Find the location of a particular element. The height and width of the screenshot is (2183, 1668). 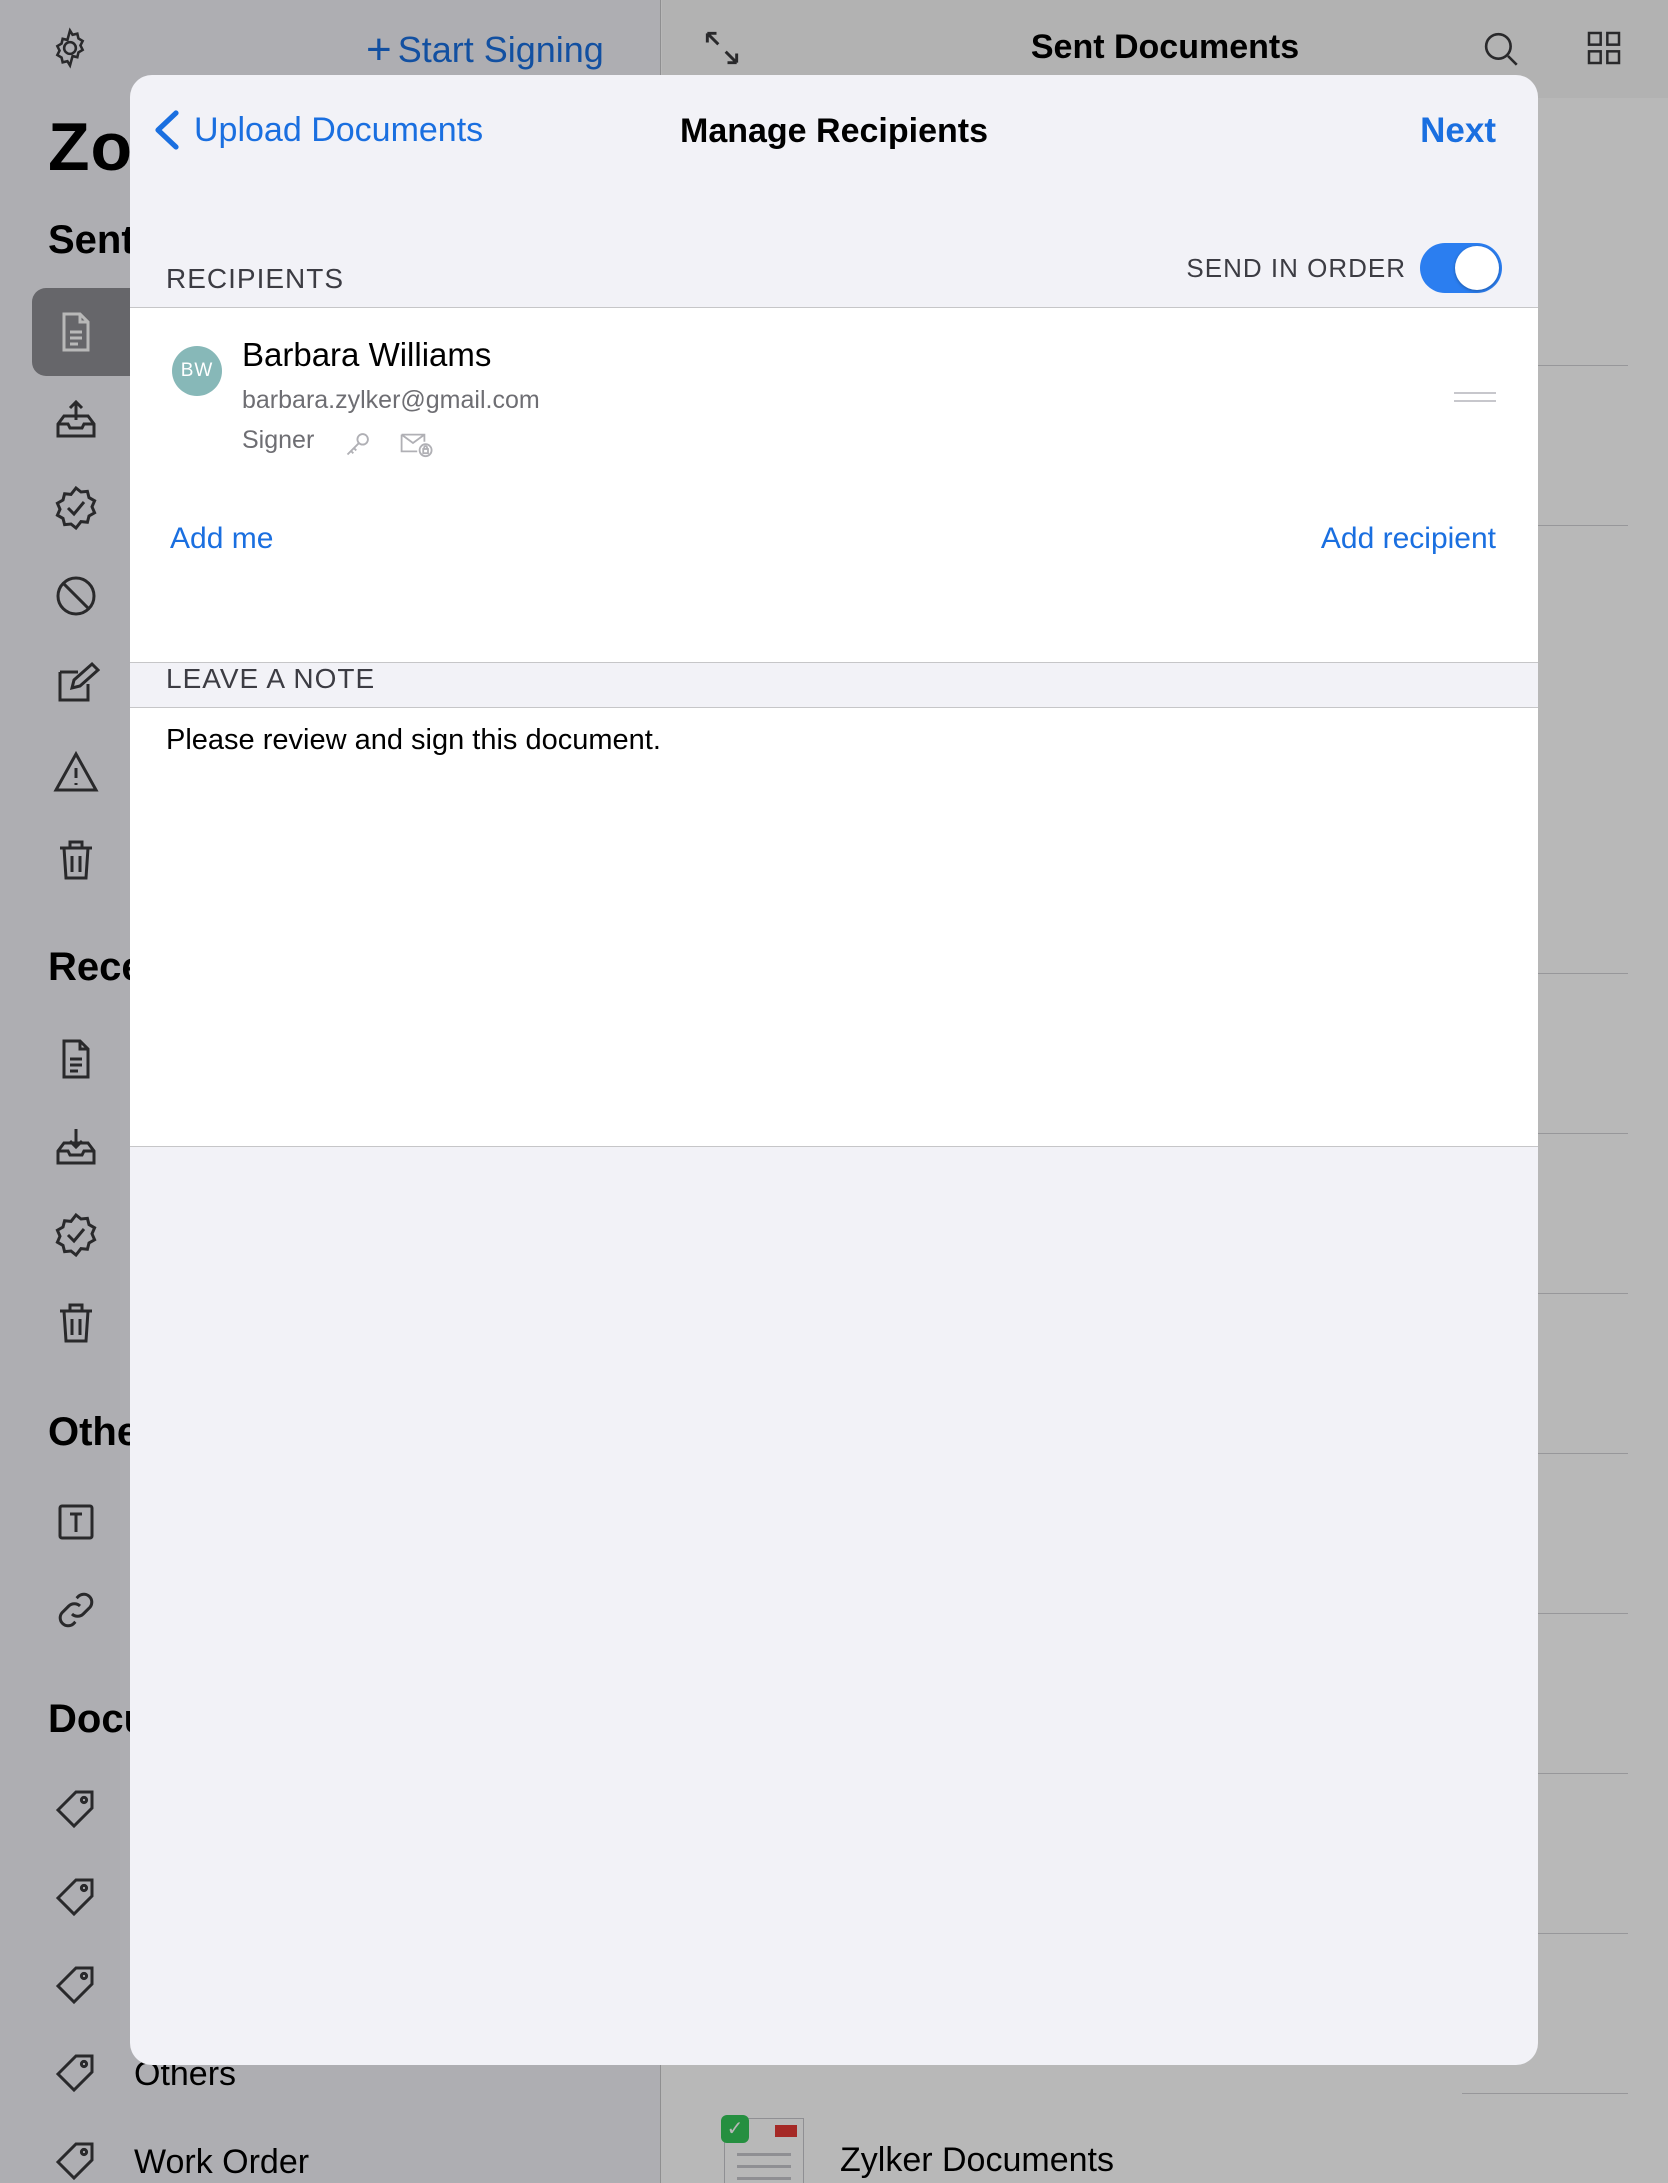

key-icon is located at coordinates (358, 444).